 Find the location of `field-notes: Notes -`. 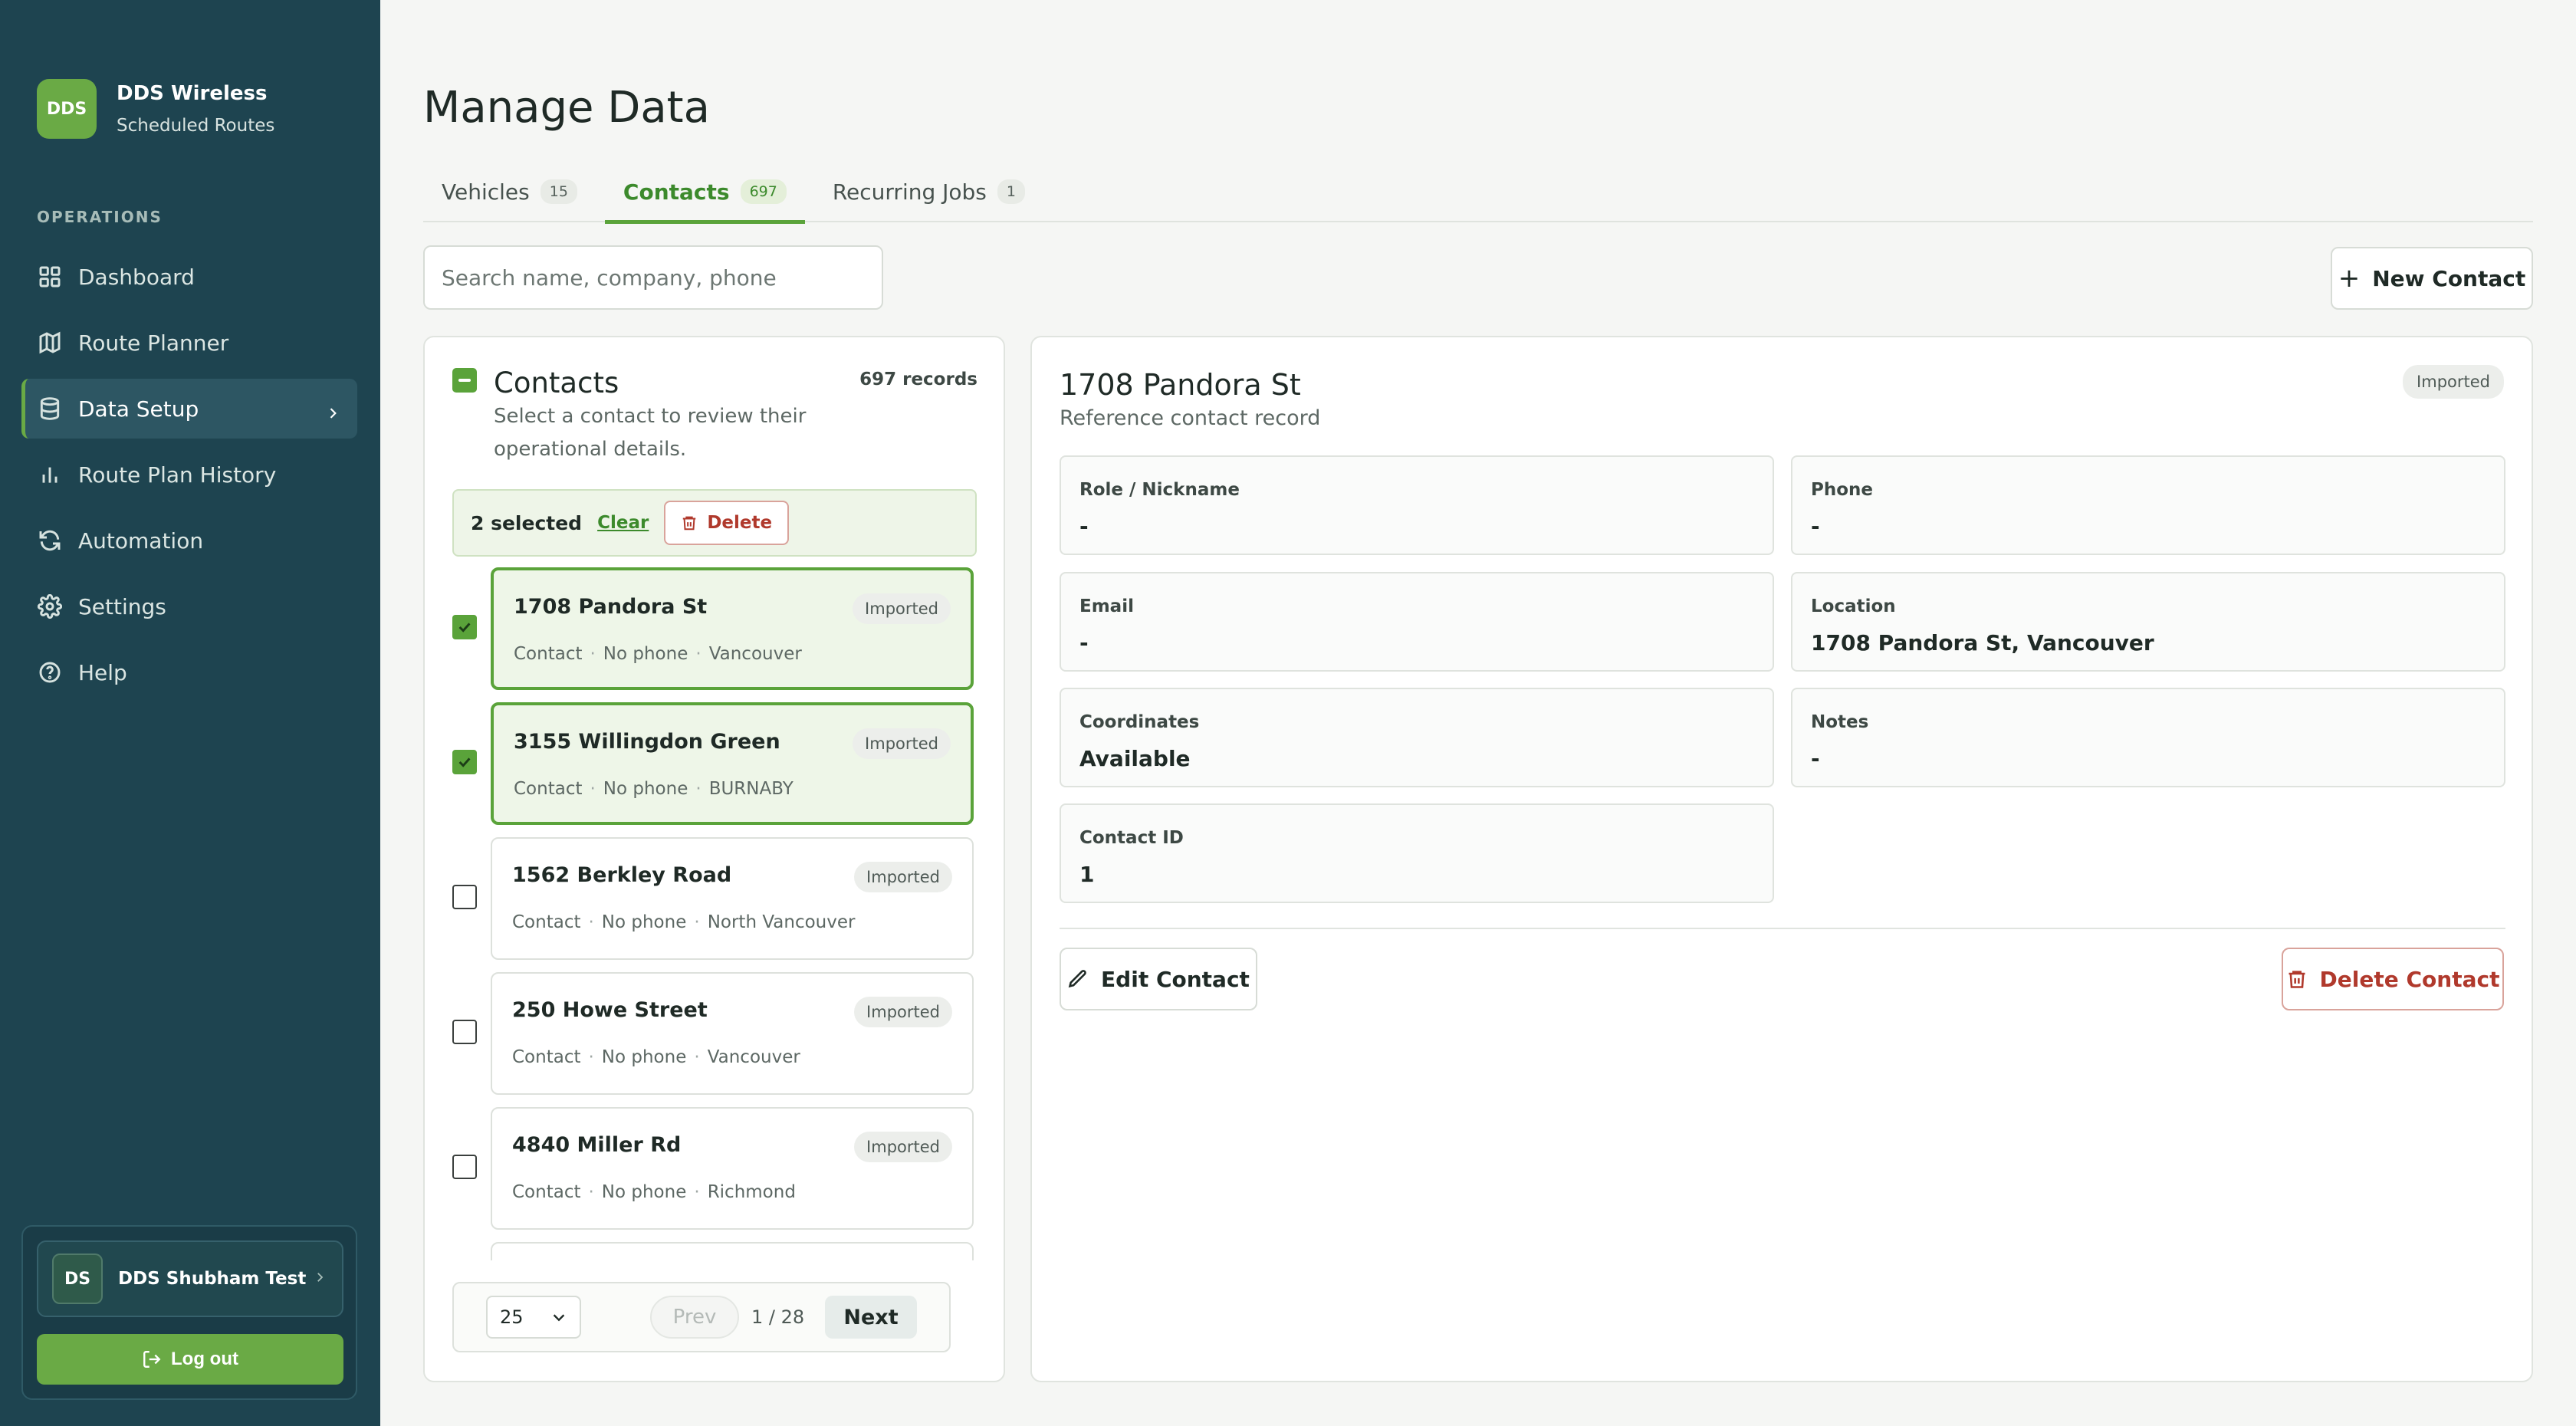

field-notes: Notes - is located at coordinates (2148, 738).